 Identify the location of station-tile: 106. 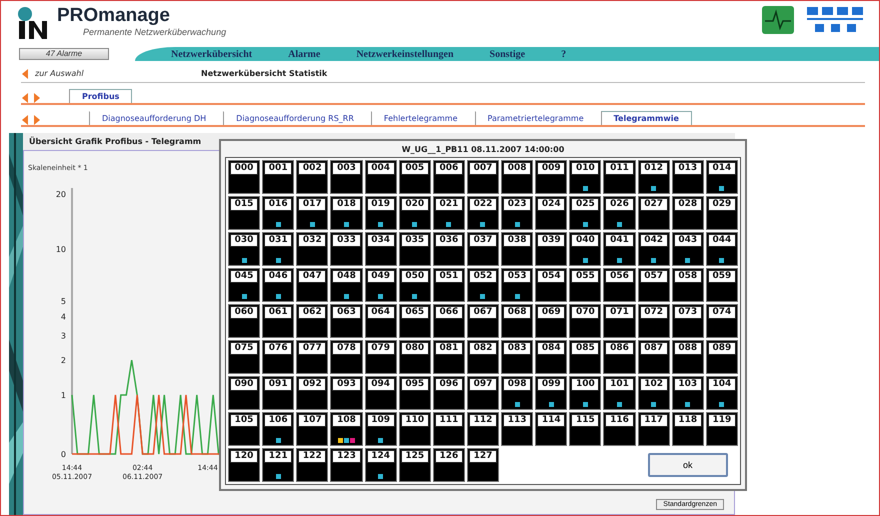
(278, 429).